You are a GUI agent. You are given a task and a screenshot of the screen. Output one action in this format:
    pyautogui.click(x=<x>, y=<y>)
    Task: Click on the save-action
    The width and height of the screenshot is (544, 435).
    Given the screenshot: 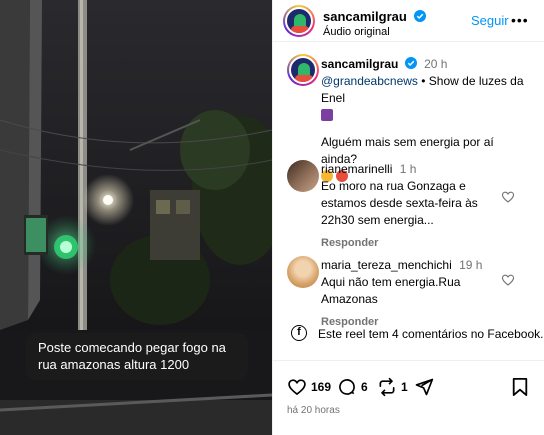 What is the action you would take?
    pyautogui.click(x=520, y=387)
    